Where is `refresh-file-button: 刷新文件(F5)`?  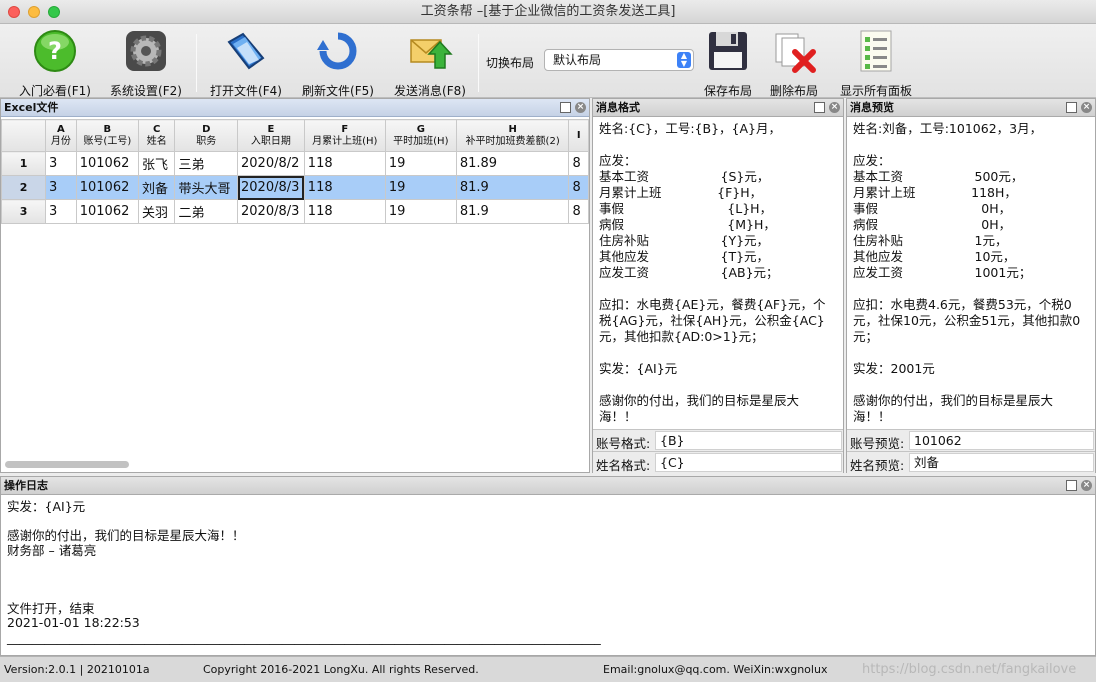
refresh-file-button: 刷新文件(F5) is located at coordinates (338, 63).